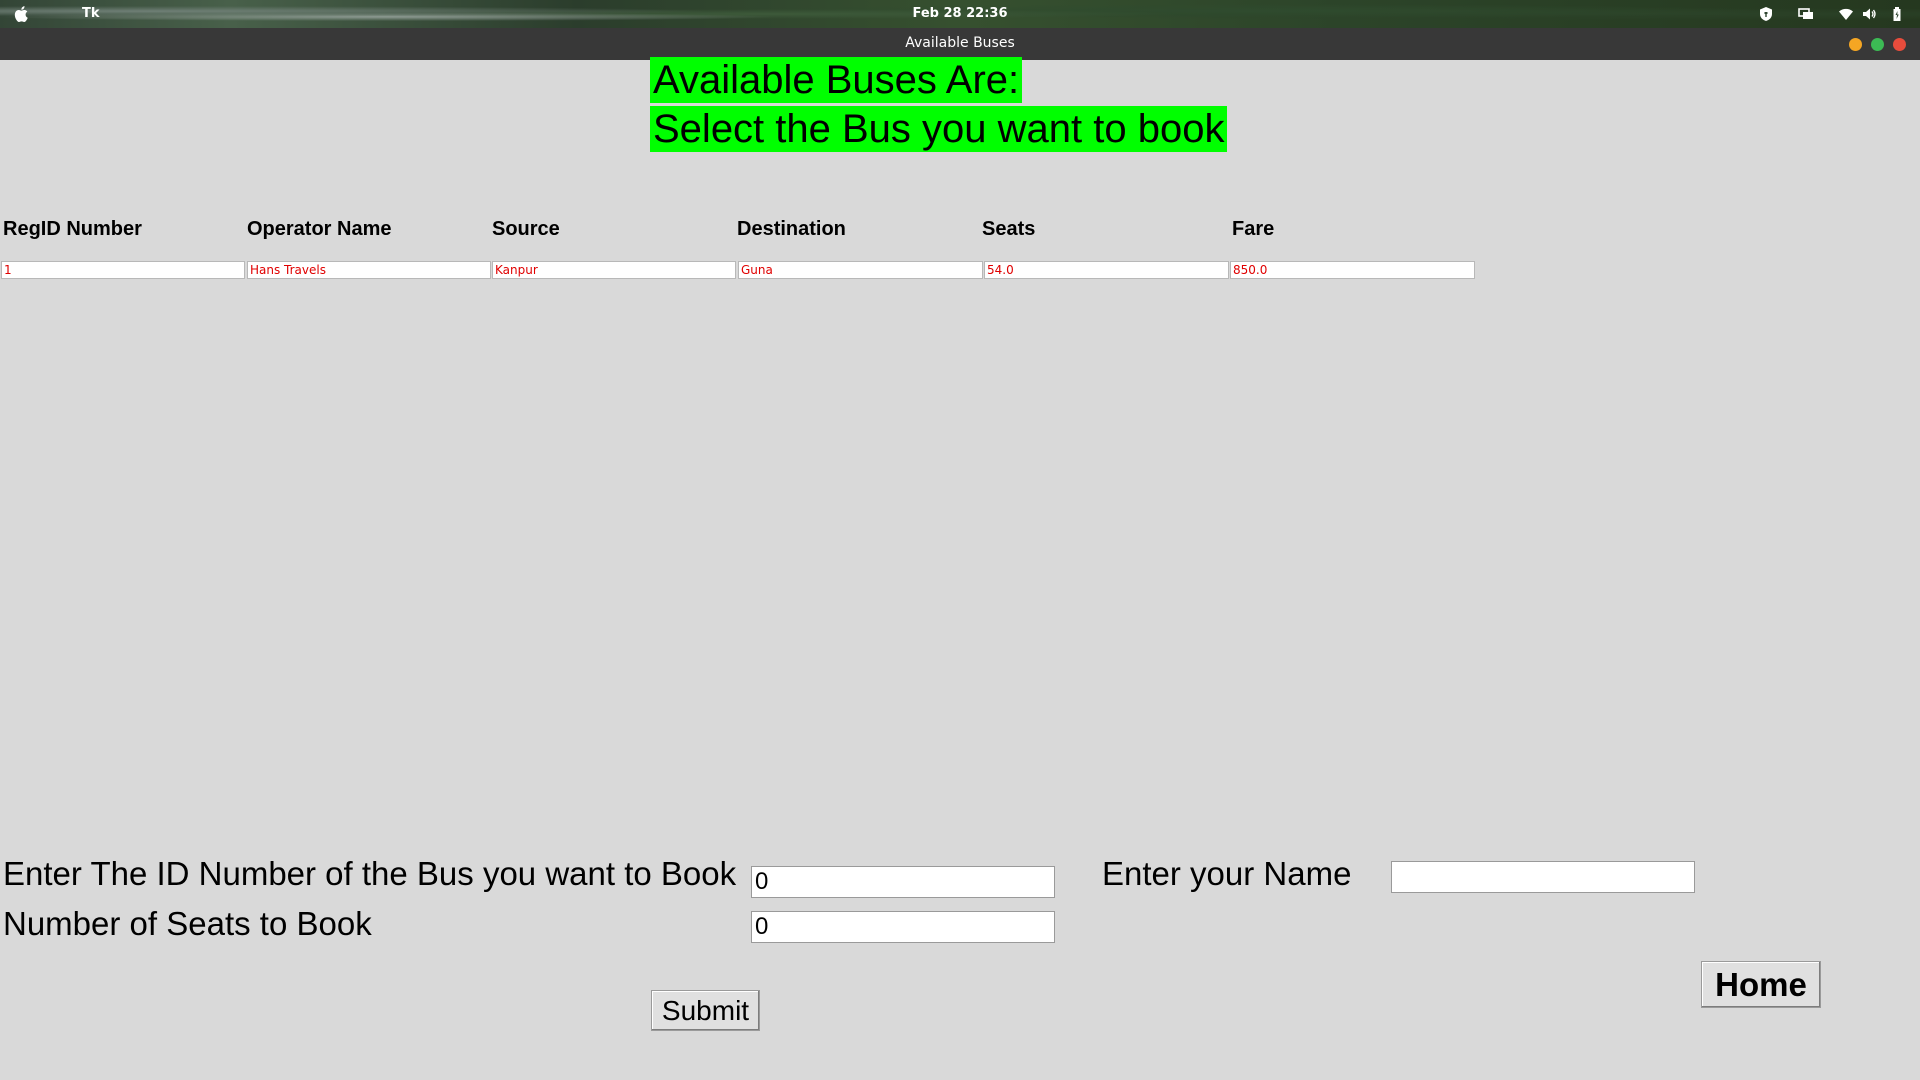  I want to click on submit-button: Submit, so click(705, 1010).